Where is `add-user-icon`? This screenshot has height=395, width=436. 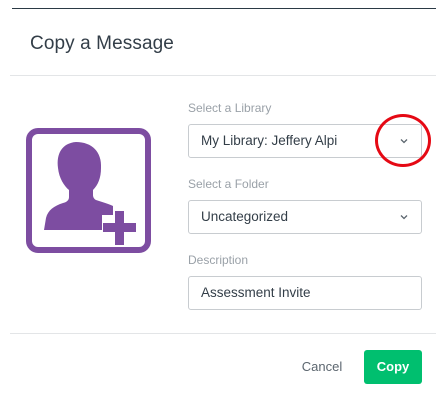
add-user-icon is located at coordinates (88, 190).